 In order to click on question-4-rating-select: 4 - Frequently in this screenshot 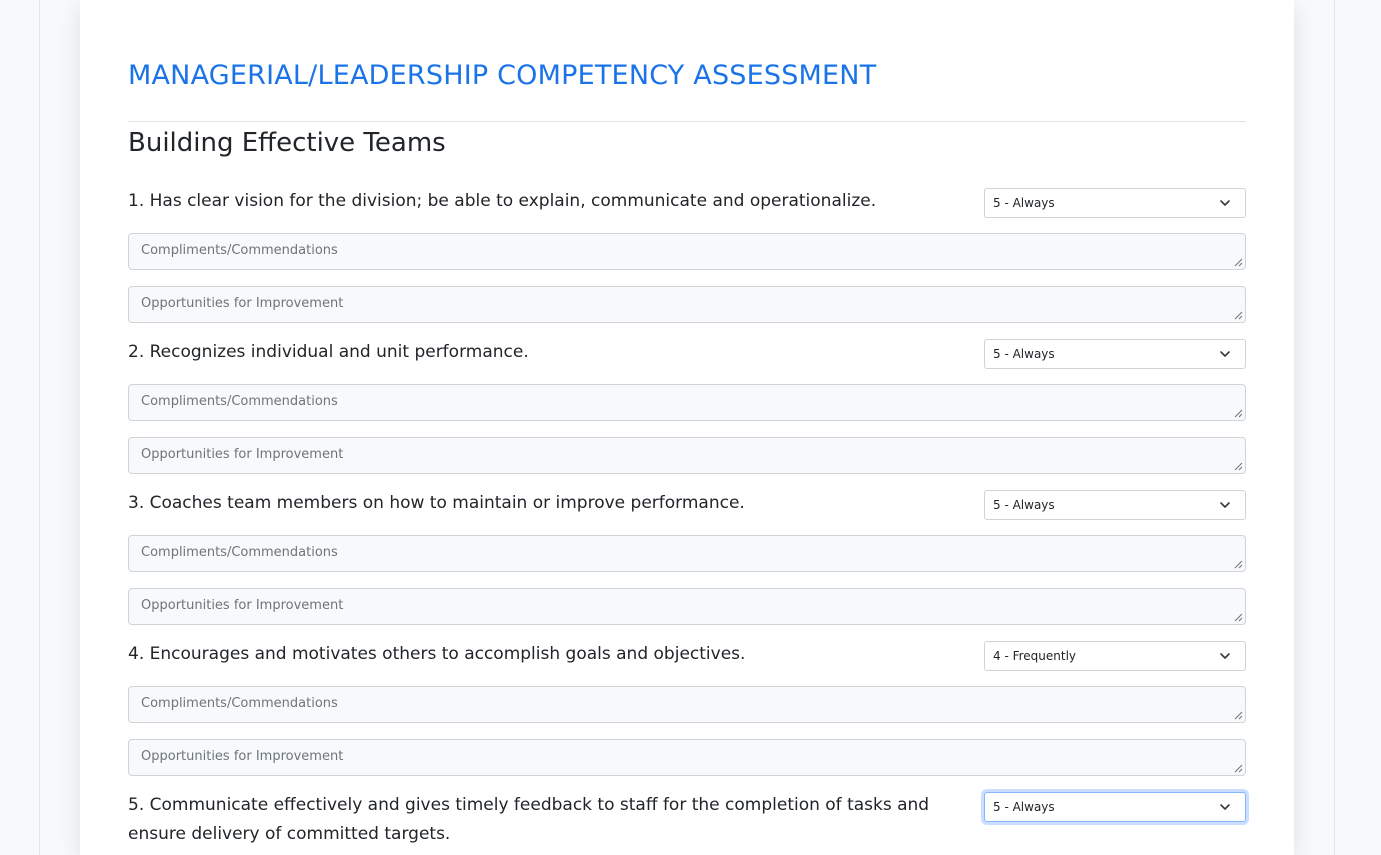, I will do `click(1115, 656)`.